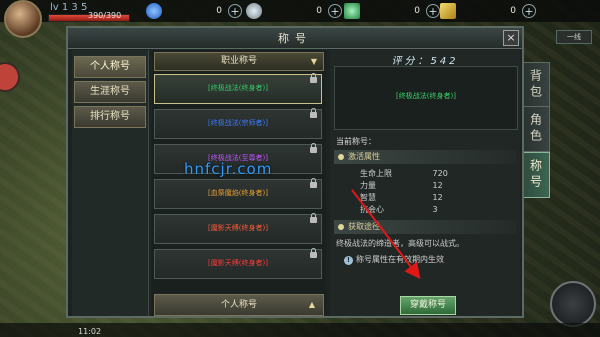 This screenshot has height=337, width=600. Describe the element at coordinates (440, 173) in the screenshot. I see `stat-value: 720` at that location.